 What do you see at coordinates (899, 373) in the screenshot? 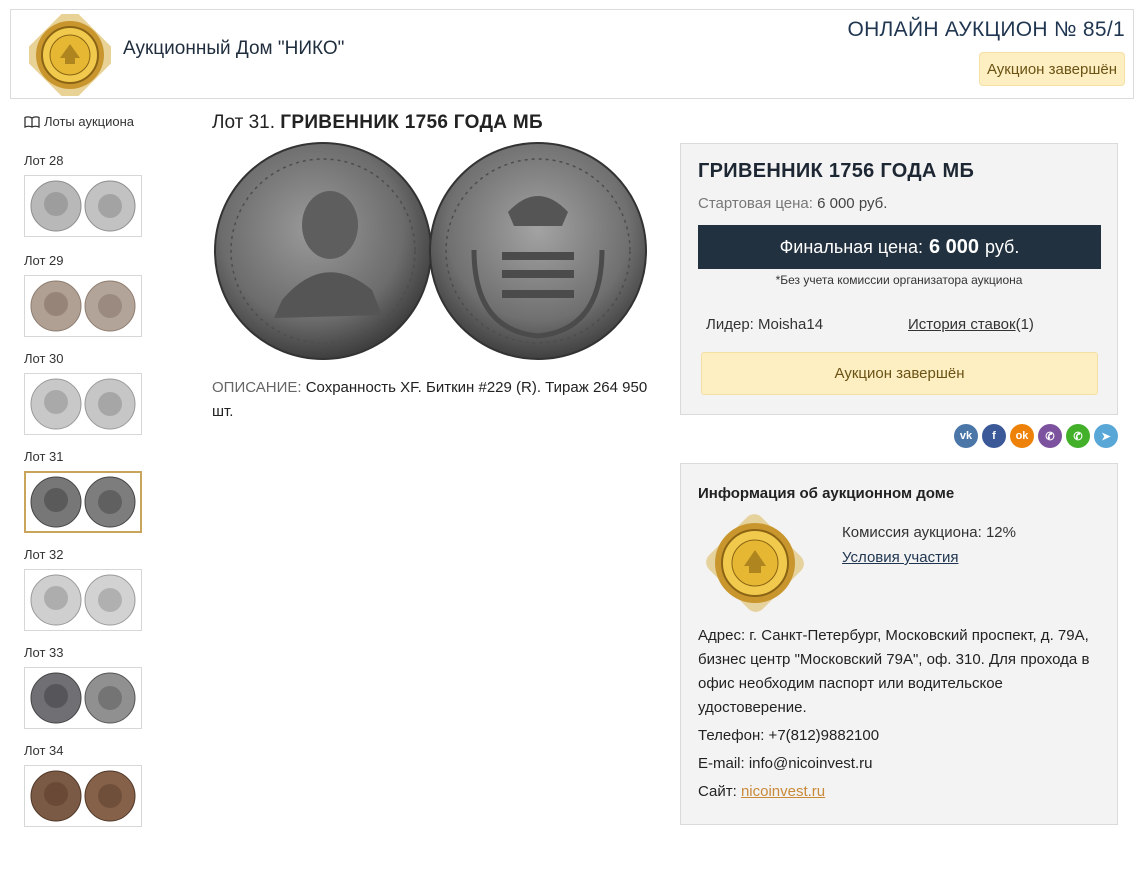
I see `auction-status-panel: Аукцион завершён` at bounding box center [899, 373].